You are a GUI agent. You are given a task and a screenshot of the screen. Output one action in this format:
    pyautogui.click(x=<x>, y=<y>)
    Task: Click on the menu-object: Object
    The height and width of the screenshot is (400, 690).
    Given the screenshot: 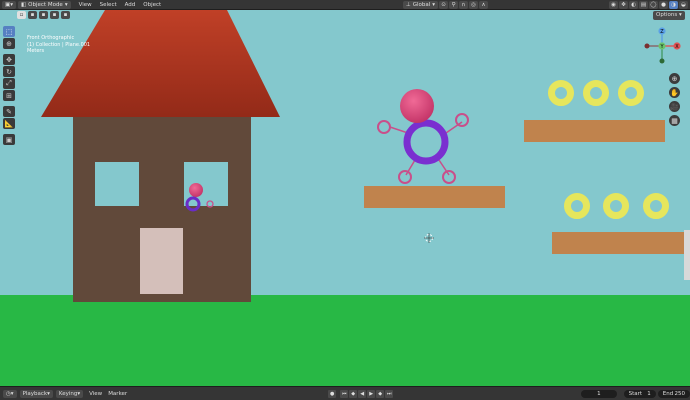 What is the action you would take?
    pyautogui.click(x=152, y=5)
    